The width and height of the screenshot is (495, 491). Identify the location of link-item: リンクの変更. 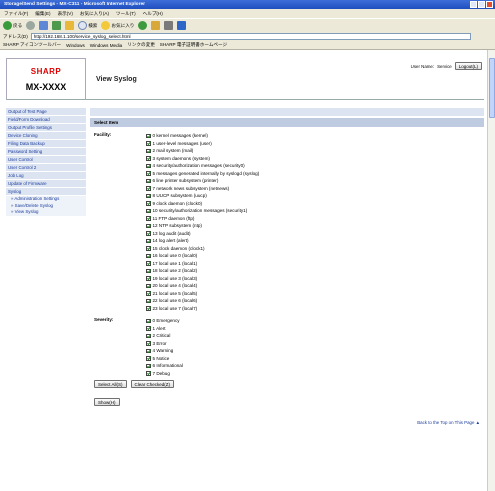
(141, 45).